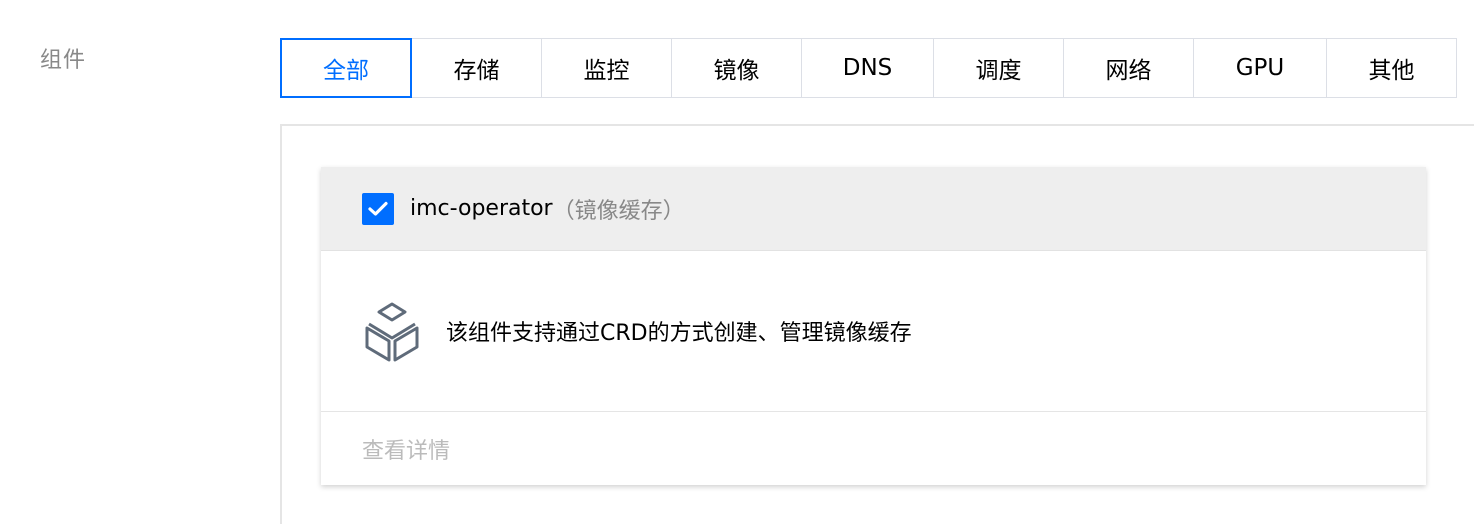 This screenshot has width=1474, height=524. What do you see at coordinates (1128, 68) in the screenshot?
I see `tab-network: 网络` at bounding box center [1128, 68].